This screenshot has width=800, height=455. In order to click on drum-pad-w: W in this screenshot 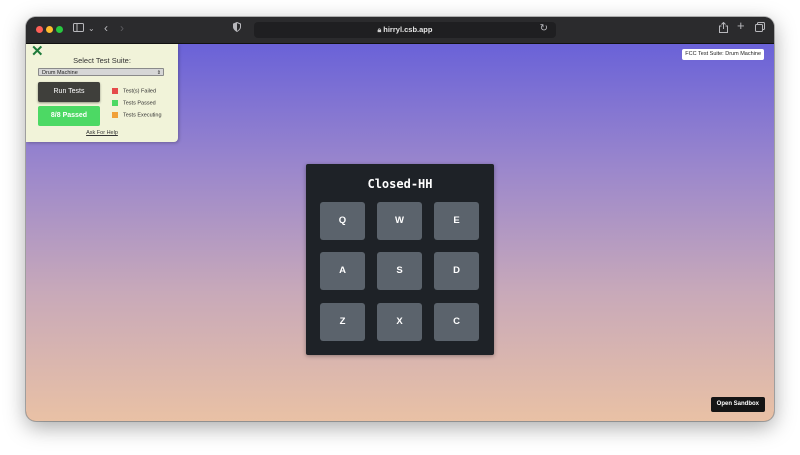, I will do `click(399, 221)`.